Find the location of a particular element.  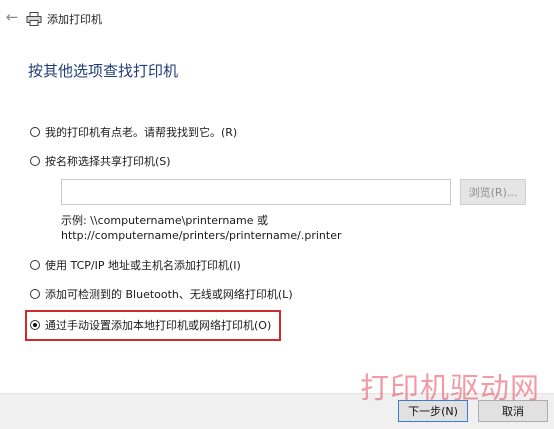

option-tcpip-label: 使用 TCP/IP 地址或主机名添加打印机(I) is located at coordinates (143, 265).